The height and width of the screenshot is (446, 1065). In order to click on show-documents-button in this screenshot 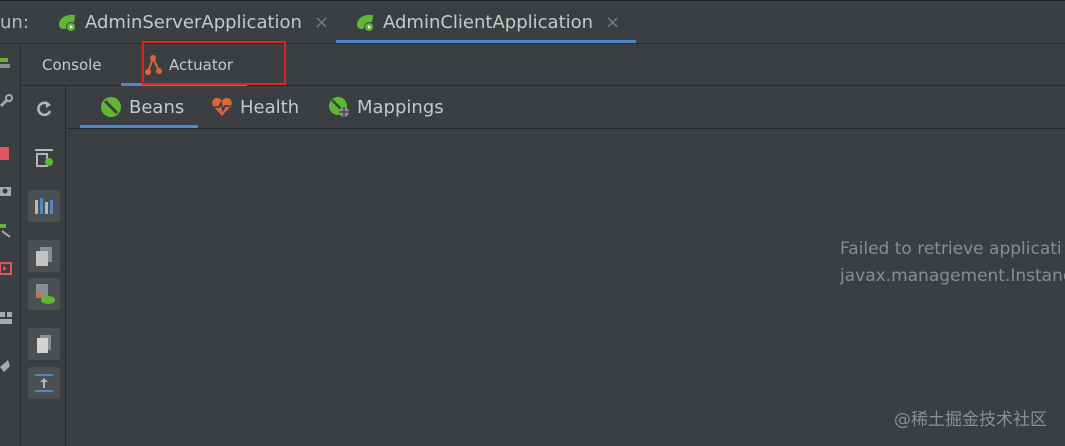, I will do `click(44, 344)`.